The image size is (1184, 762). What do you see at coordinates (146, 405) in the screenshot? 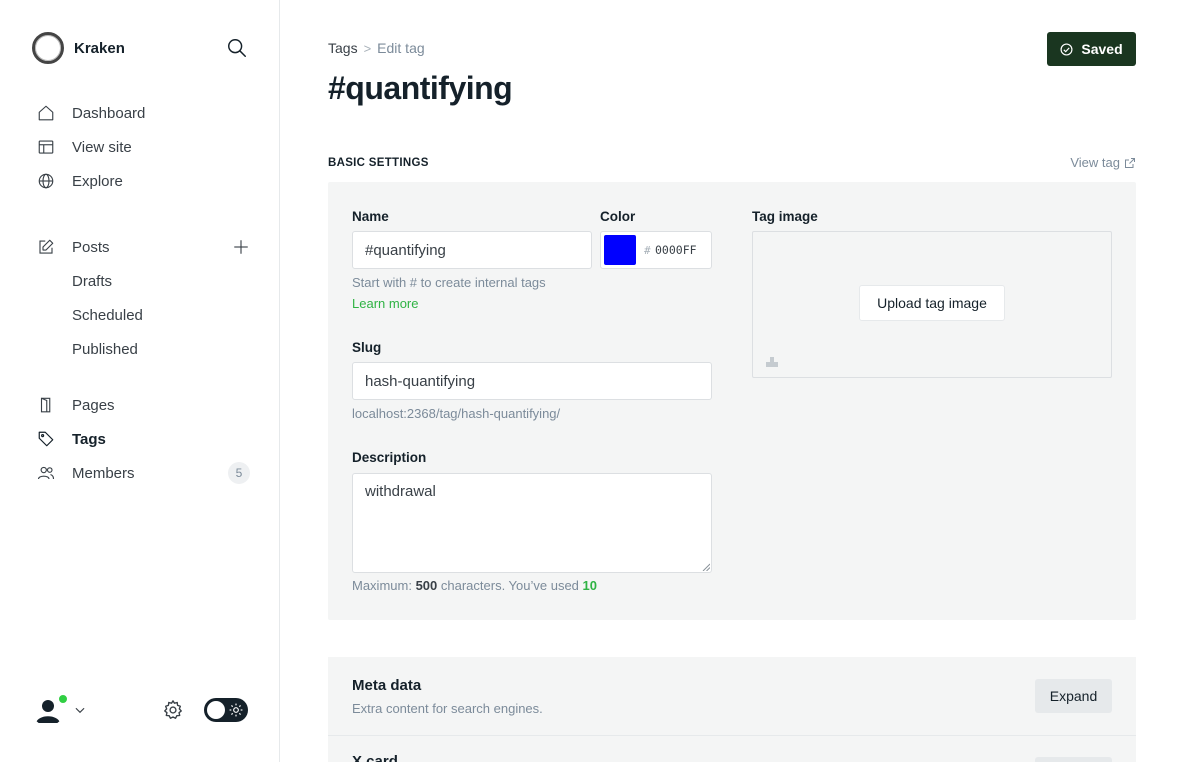
I see `sidebar-item-pages: Pages` at bounding box center [146, 405].